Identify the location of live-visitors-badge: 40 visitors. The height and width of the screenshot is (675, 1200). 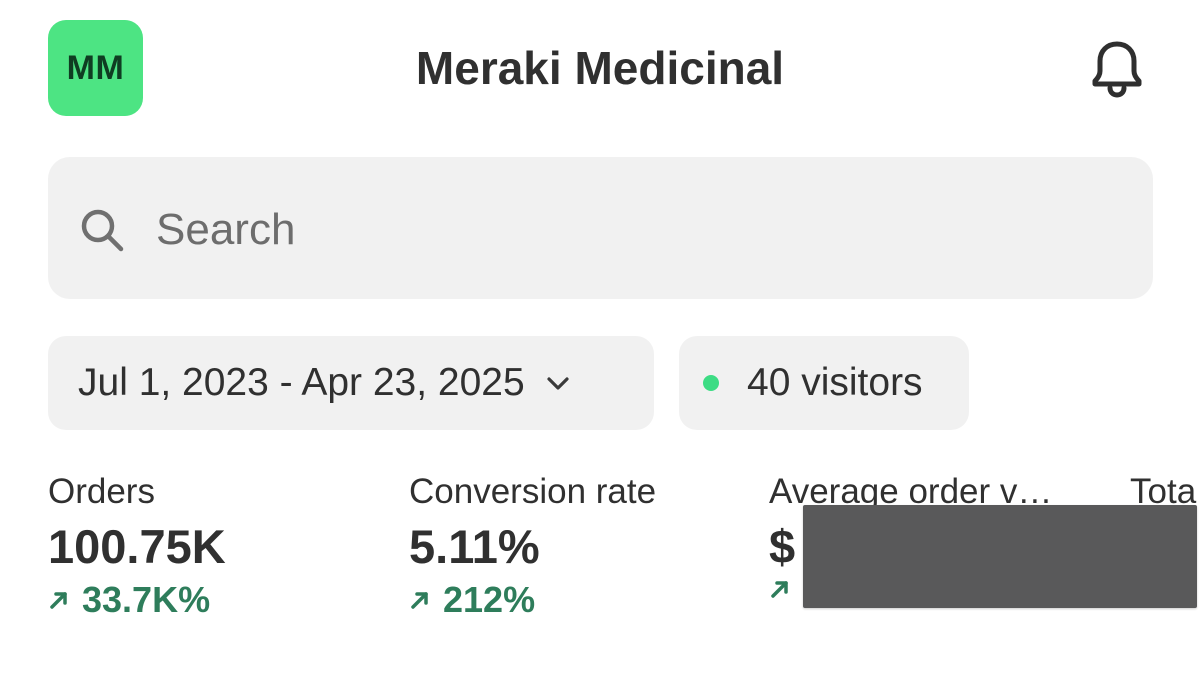
(824, 383).